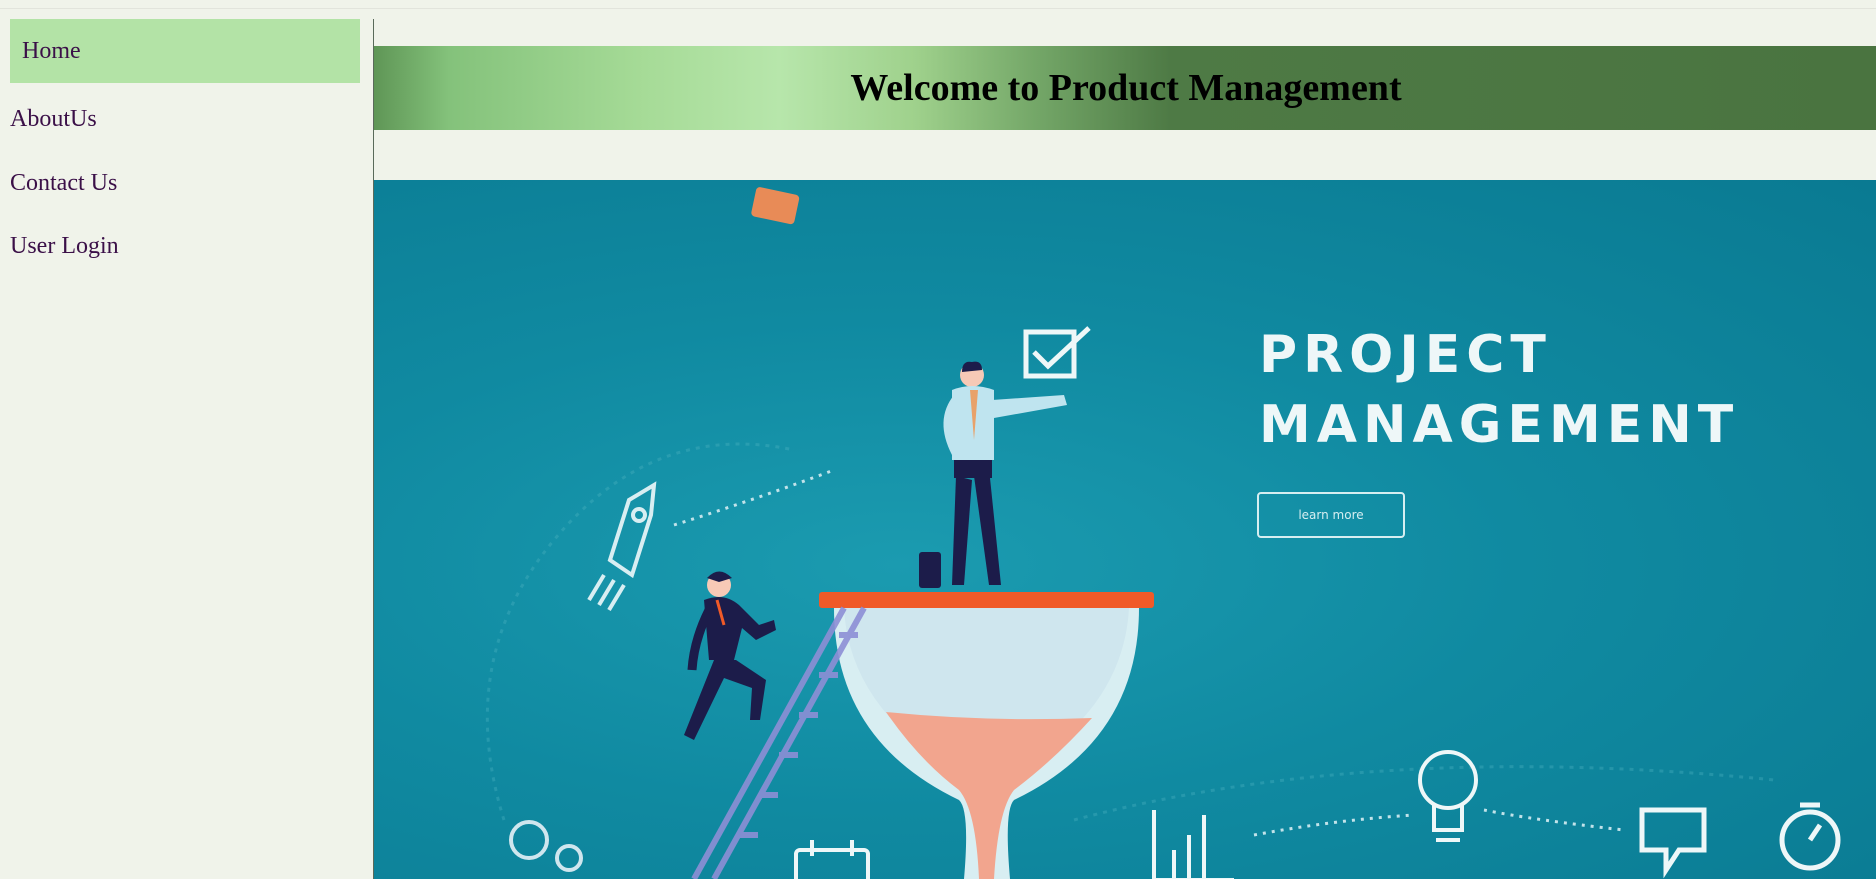  Describe the element at coordinates (1810, 836) in the screenshot. I see `stopwatch-icon` at that location.